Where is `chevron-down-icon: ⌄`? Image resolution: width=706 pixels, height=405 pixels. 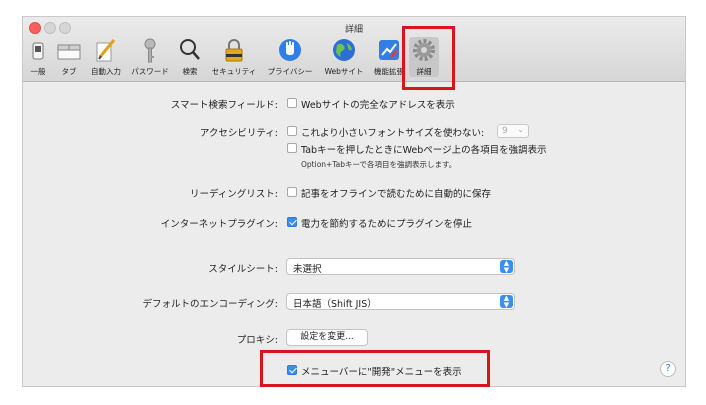 chevron-down-icon: ⌄ is located at coordinates (520, 129).